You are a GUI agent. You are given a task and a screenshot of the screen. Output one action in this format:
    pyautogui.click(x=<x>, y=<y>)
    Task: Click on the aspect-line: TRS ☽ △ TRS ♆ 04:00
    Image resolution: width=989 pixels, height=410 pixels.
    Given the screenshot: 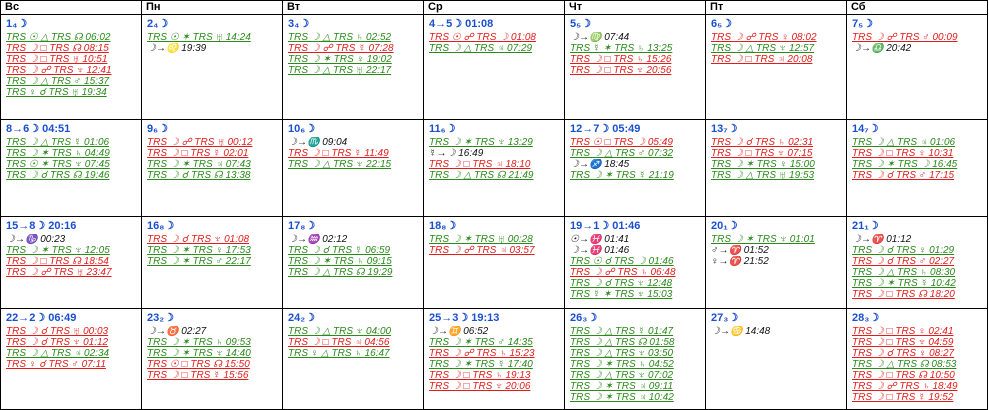 What is the action you would take?
    pyautogui.click(x=340, y=331)
    